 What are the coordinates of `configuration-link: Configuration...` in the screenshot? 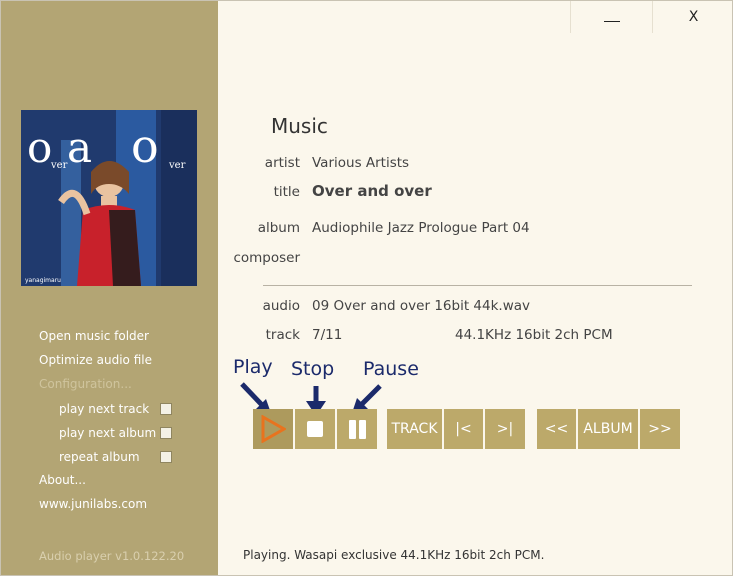 It's located at (85, 384).